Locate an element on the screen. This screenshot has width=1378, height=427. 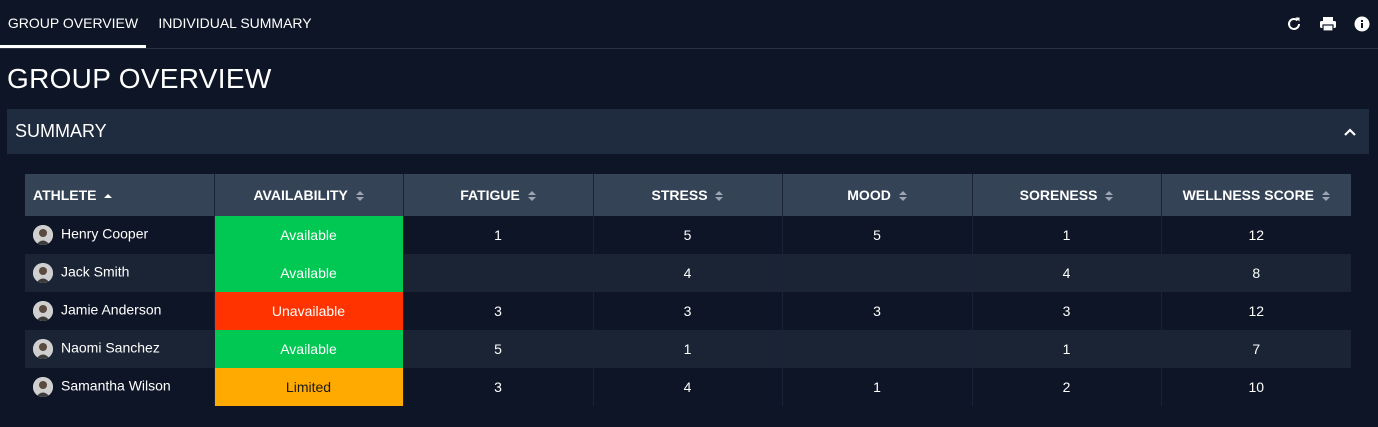
summary-title: SUMMARY is located at coordinates (61, 131).